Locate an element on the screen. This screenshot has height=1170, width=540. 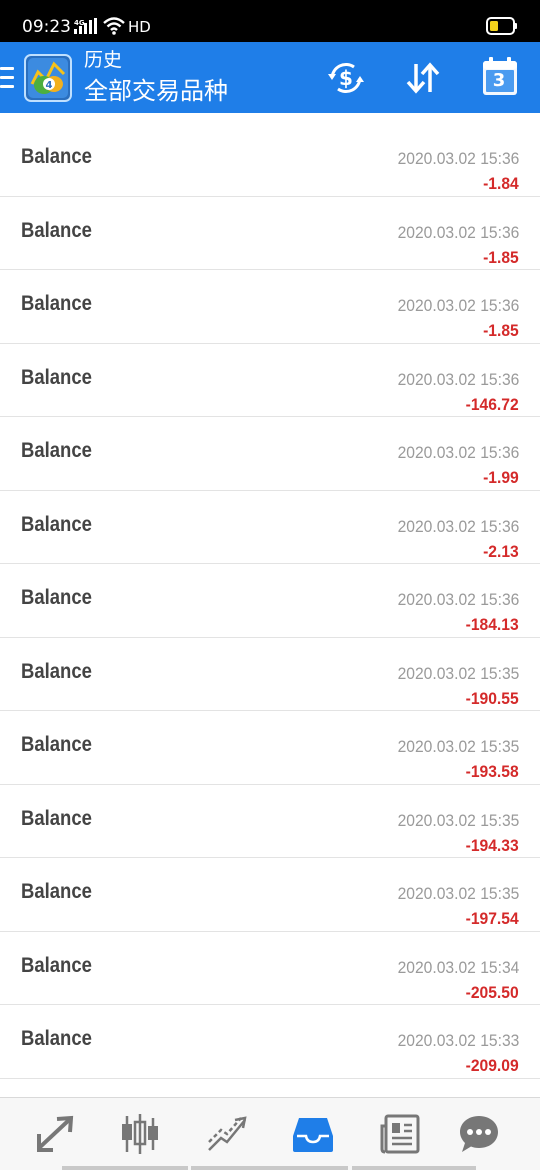
candlestick-chart-icon is located at coordinates (140, 1134).